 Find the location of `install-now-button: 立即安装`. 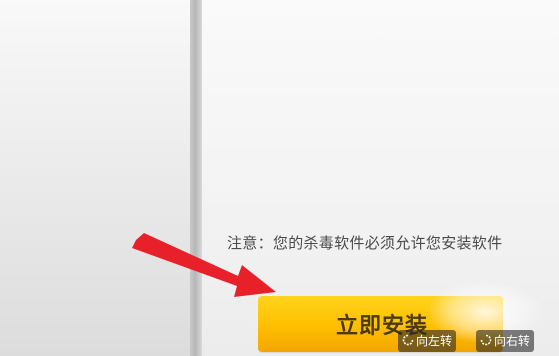

install-now-button: 立即安装 is located at coordinates (380, 324).